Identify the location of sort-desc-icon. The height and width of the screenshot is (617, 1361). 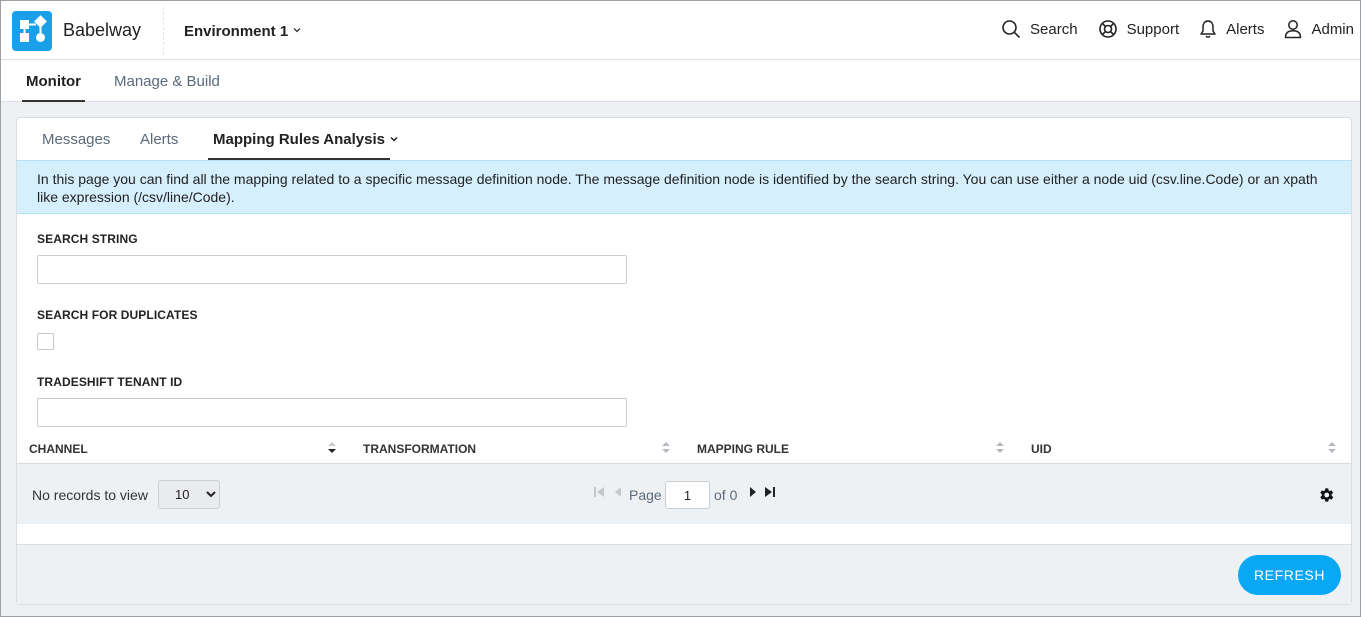
(332, 448).